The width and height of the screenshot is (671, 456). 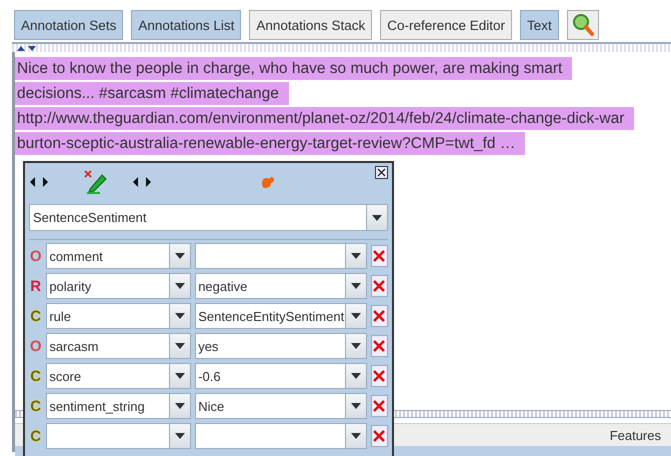 What do you see at coordinates (281, 346) in the screenshot?
I see `feature-value-dropdown: yes` at bounding box center [281, 346].